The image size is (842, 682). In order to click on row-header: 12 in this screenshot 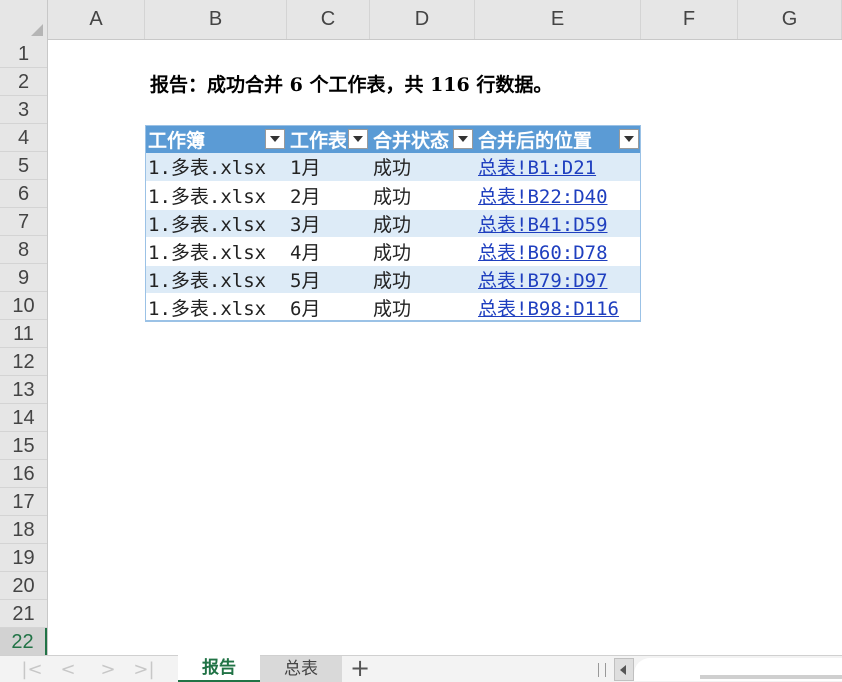, I will do `click(23, 362)`.